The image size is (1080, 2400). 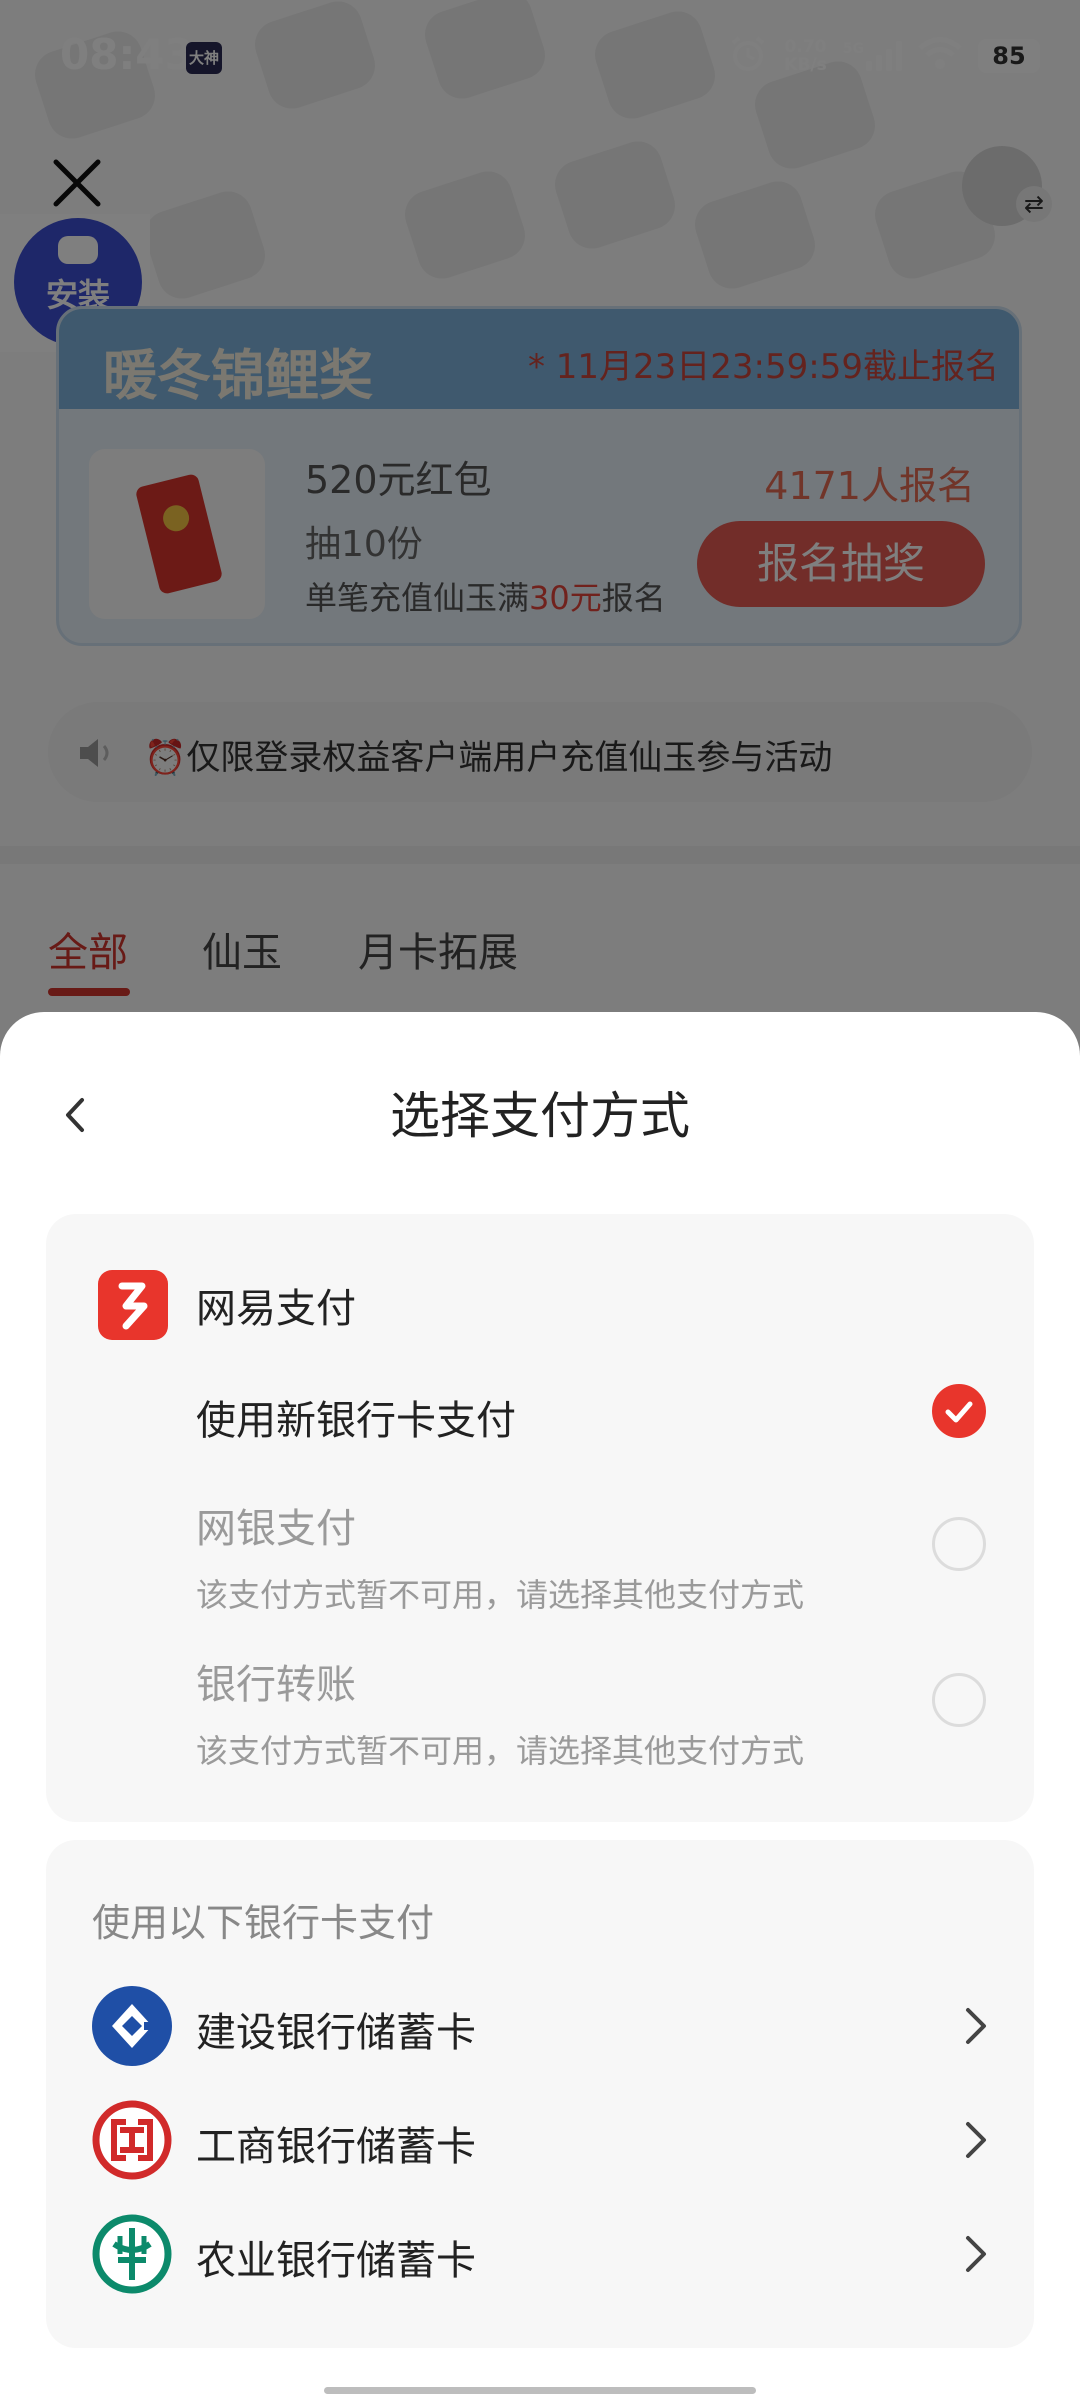 I want to click on ccb-logo-icon, so click(x=132, y=2026).